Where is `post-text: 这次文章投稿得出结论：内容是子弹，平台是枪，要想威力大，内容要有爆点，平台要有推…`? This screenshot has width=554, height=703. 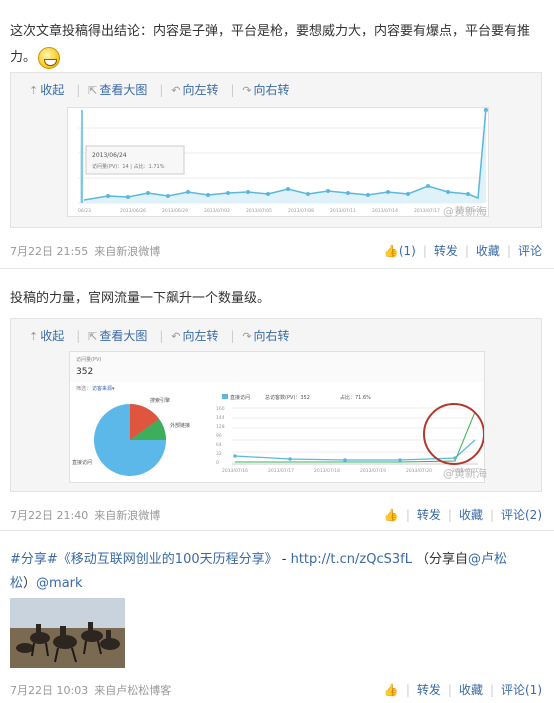
post-text: 这次文章投稿得出结论：内容是子弹，平台是枪，要想威力大，内容要有爆点，平台要有推… is located at coordinates (275, 45).